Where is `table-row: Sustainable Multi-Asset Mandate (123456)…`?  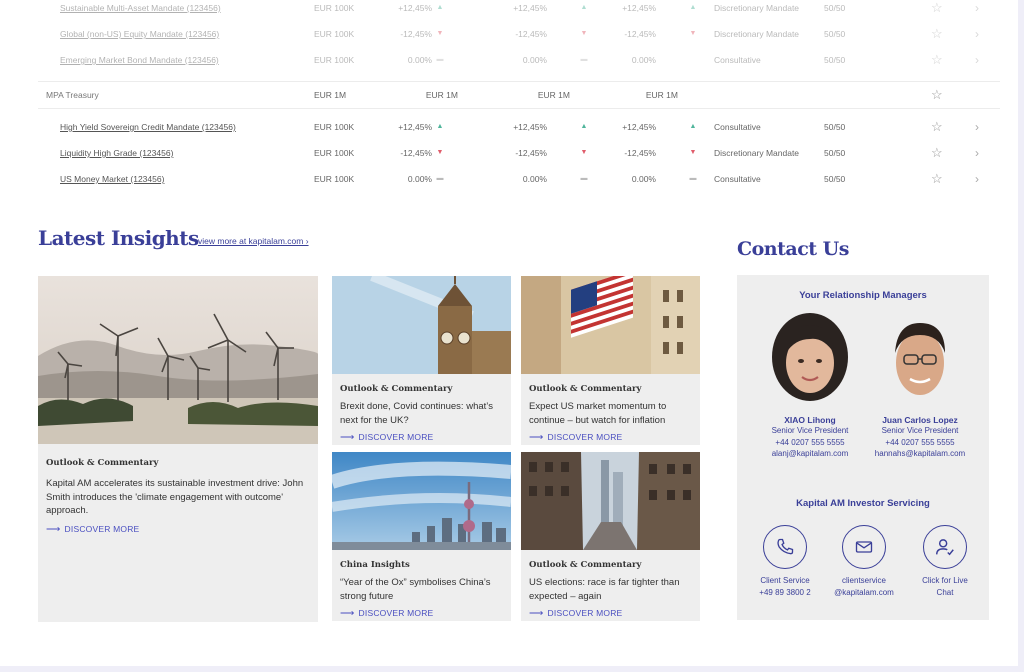 table-row: Sustainable Multi-Asset Mandate (123456)… is located at coordinates (519, 10).